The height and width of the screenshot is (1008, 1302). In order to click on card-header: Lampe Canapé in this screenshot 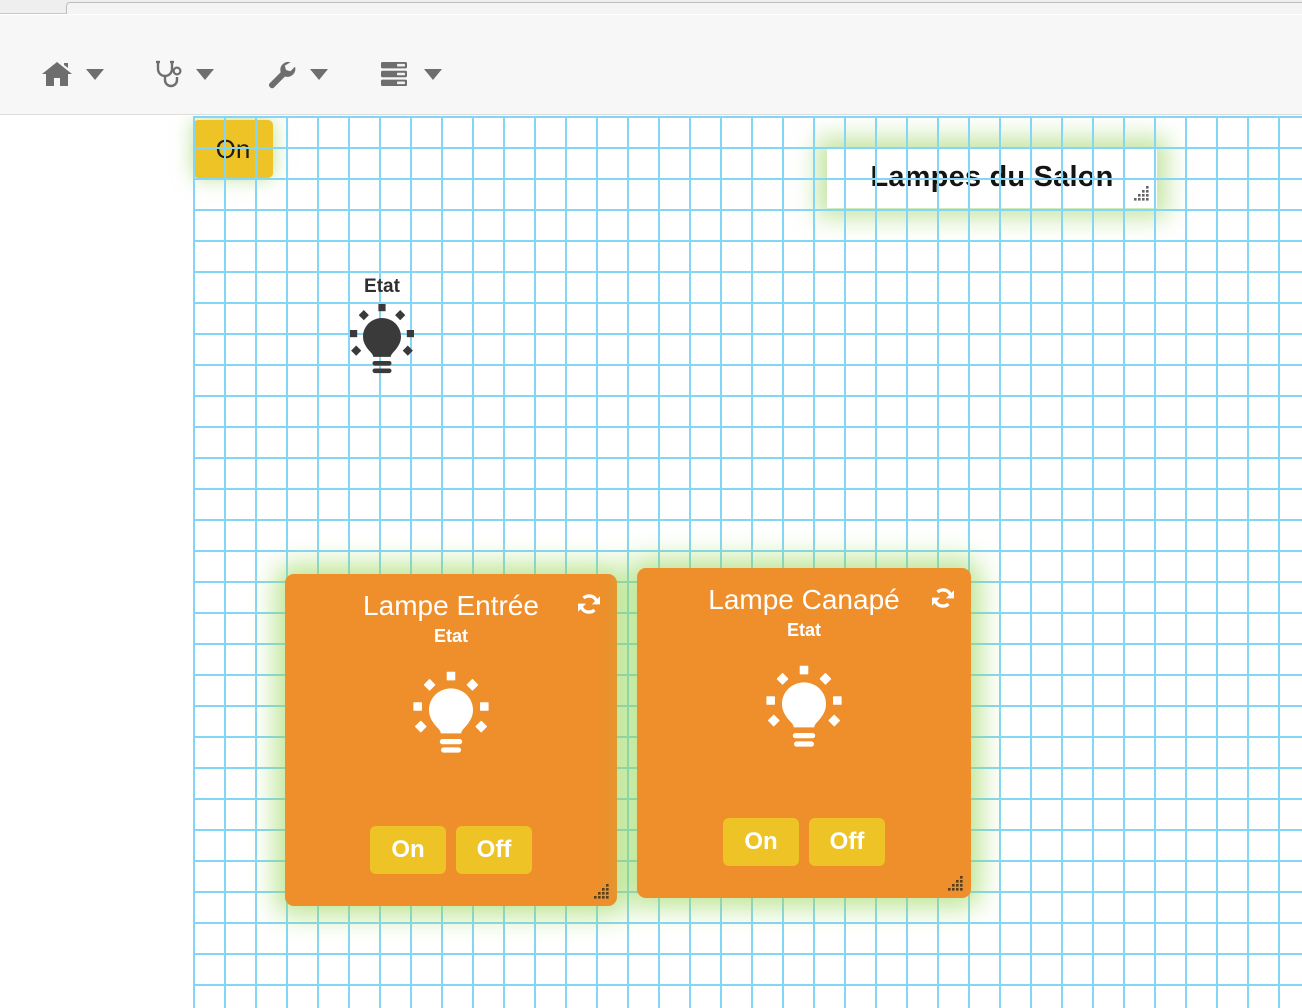, I will do `click(804, 600)`.